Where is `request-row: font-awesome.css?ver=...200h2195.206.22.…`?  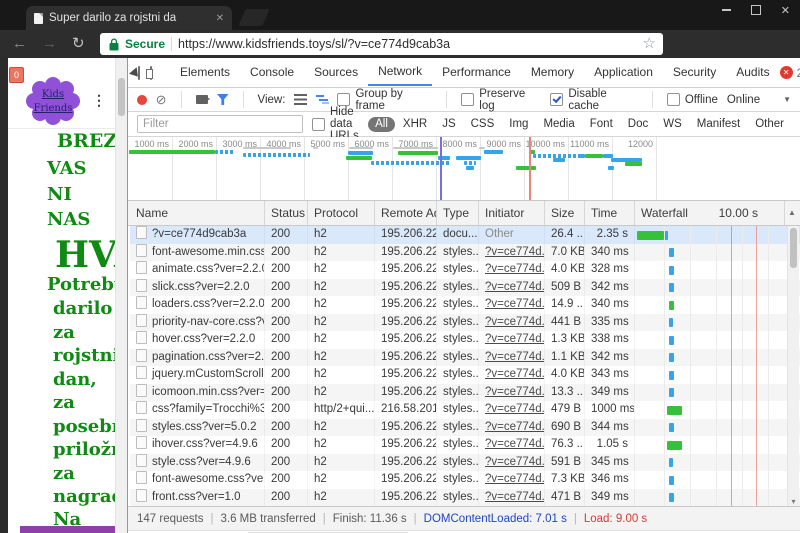 request-row: font-awesome.css?ver=...200h2195.206.22.… is located at coordinates (465, 480).